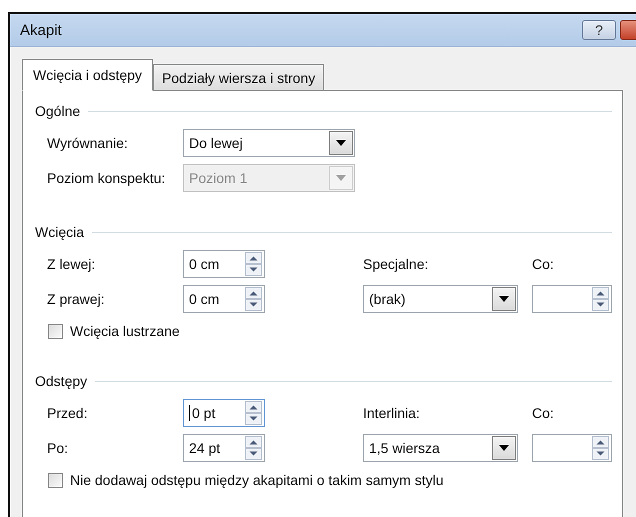 The height and width of the screenshot is (517, 636). Describe the element at coordinates (59, 232) in the screenshot. I see `section-heading: Wcięcia` at that location.